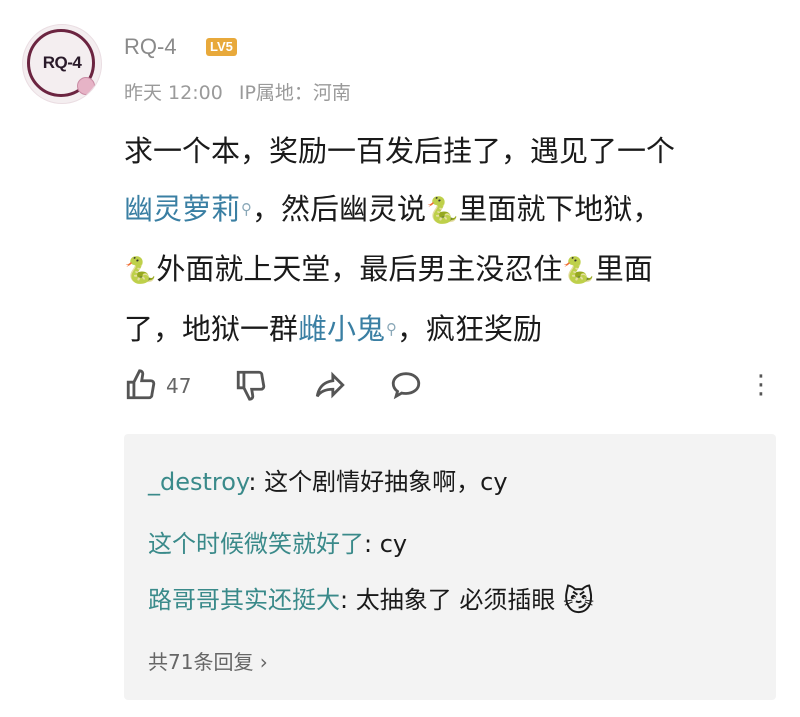 The width and height of the screenshot is (800, 717). I want to click on share-button, so click(330, 388).